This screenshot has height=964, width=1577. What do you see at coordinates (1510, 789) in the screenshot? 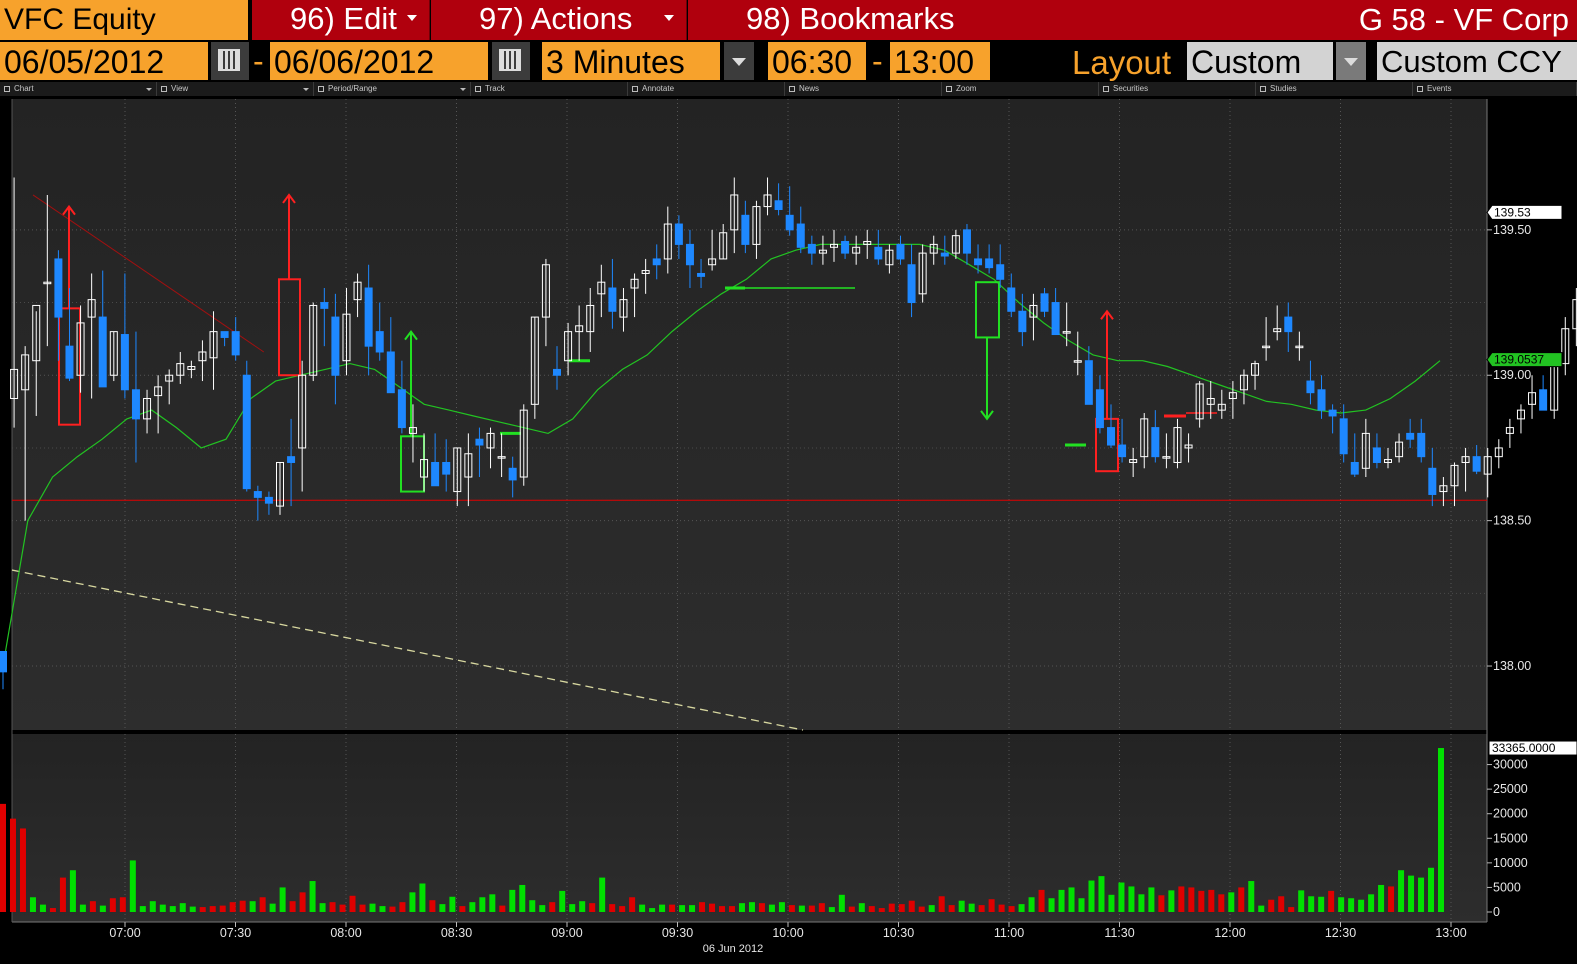
I see `volume-tick-label: 25000` at bounding box center [1510, 789].